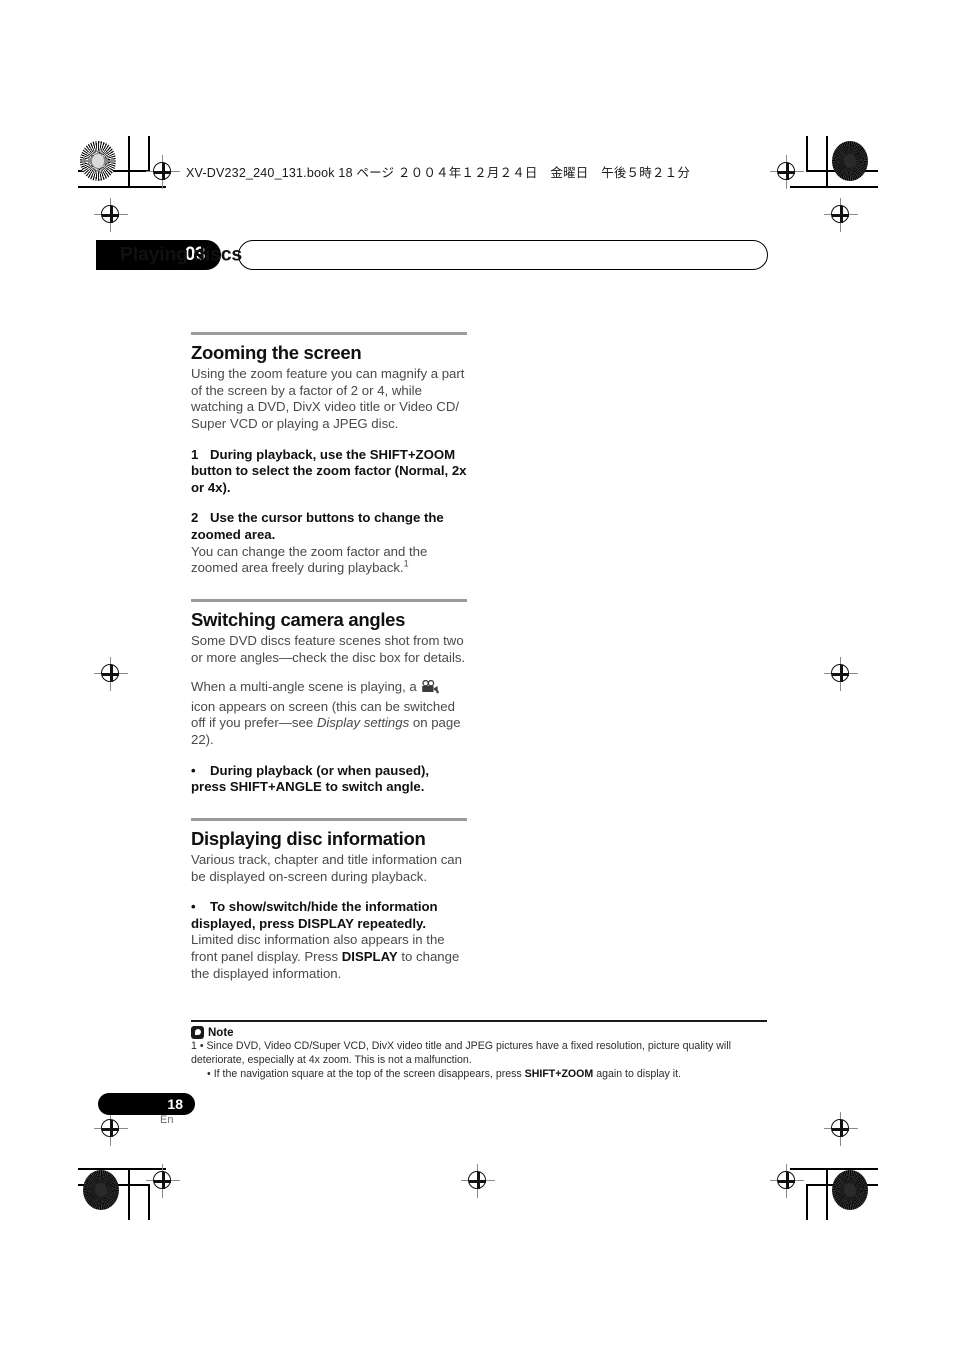  I want to click on crop-mark-bottom-right-v, so click(827, 1194).